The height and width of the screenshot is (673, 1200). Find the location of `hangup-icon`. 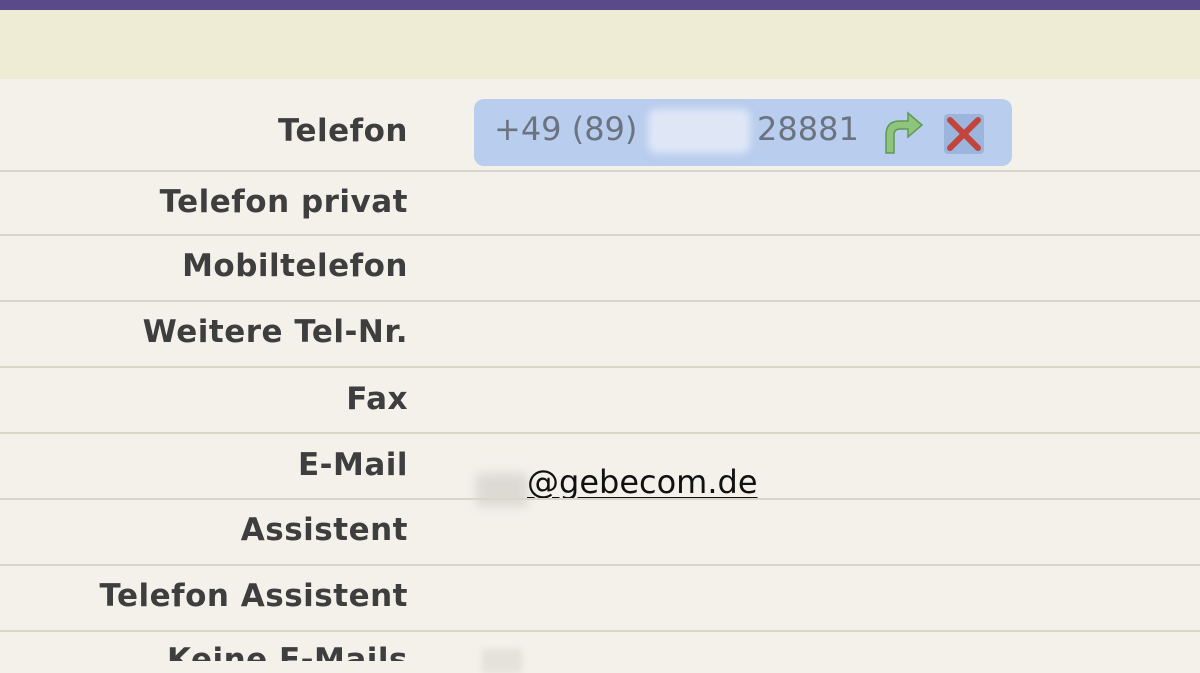

hangup-icon is located at coordinates (964, 134).